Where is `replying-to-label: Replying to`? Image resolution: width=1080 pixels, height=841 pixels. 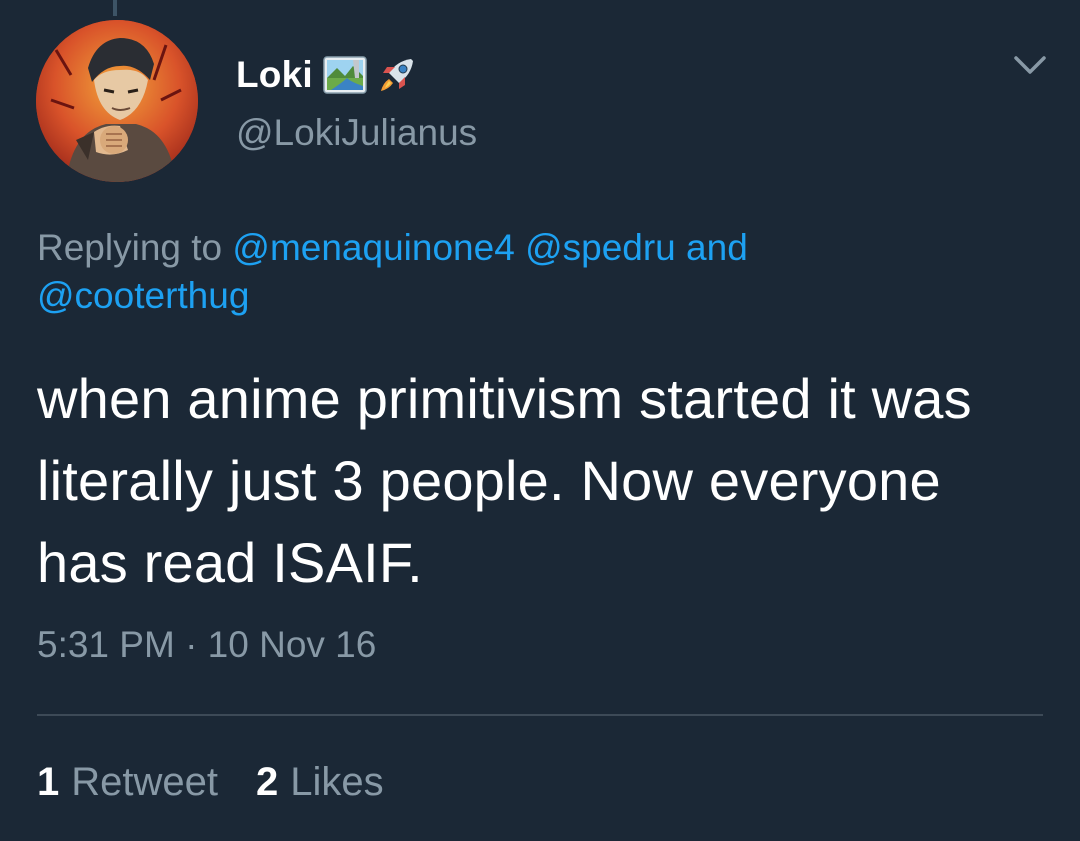
replying-to-label: Replying to is located at coordinates (130, 247).